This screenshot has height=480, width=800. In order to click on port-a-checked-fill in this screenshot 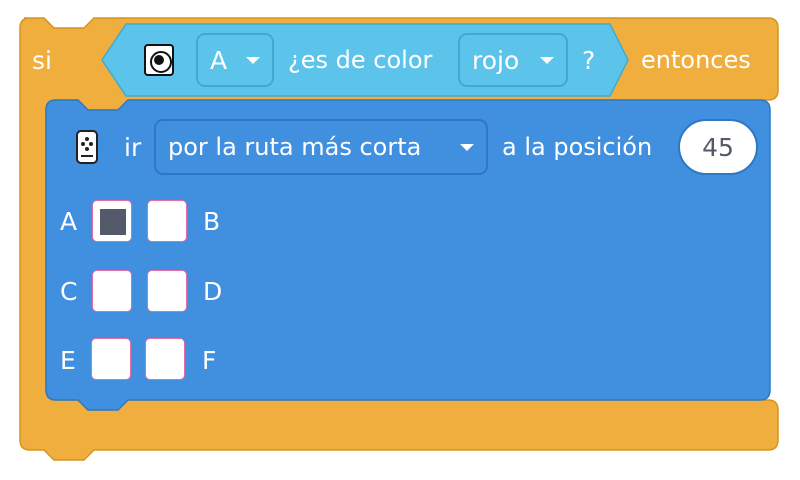, I will do `click(113, 222)`.